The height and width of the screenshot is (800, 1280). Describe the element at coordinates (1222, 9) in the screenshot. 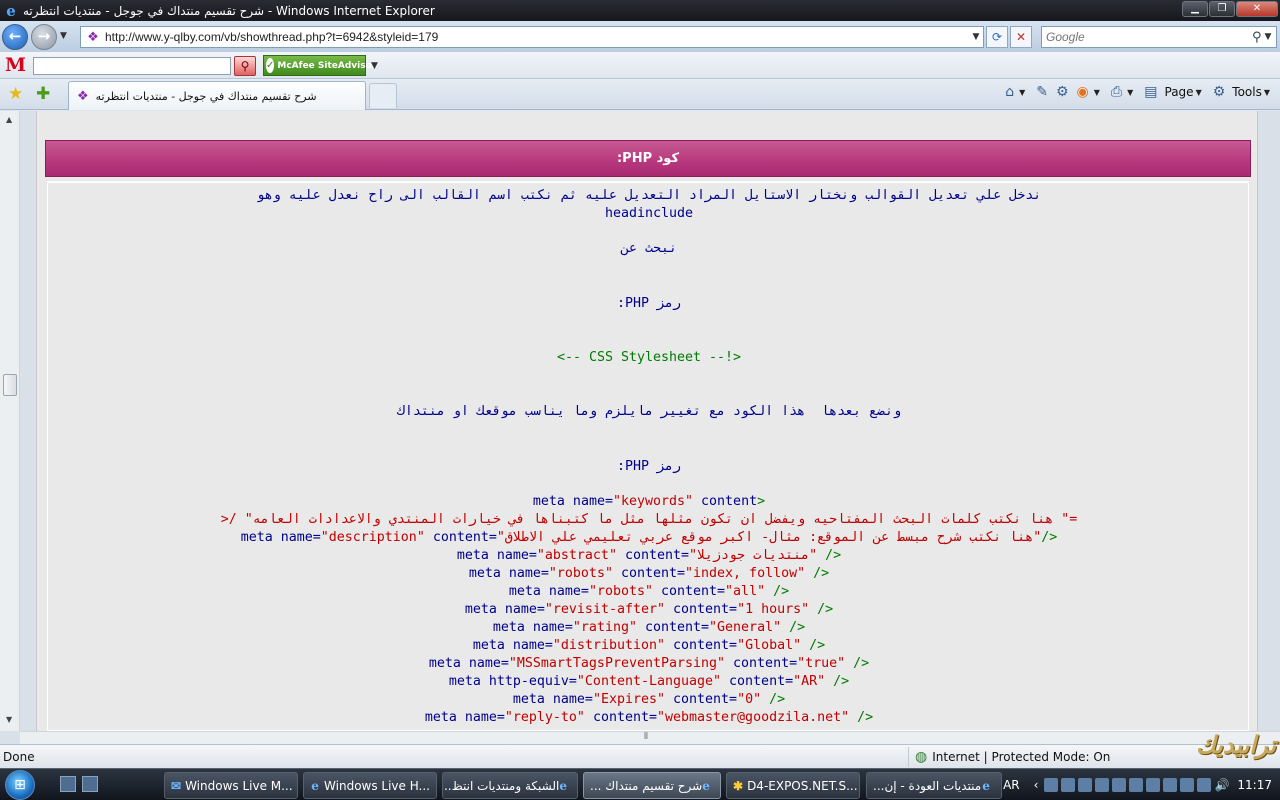

I see `maximize-button: ❐` at that location.